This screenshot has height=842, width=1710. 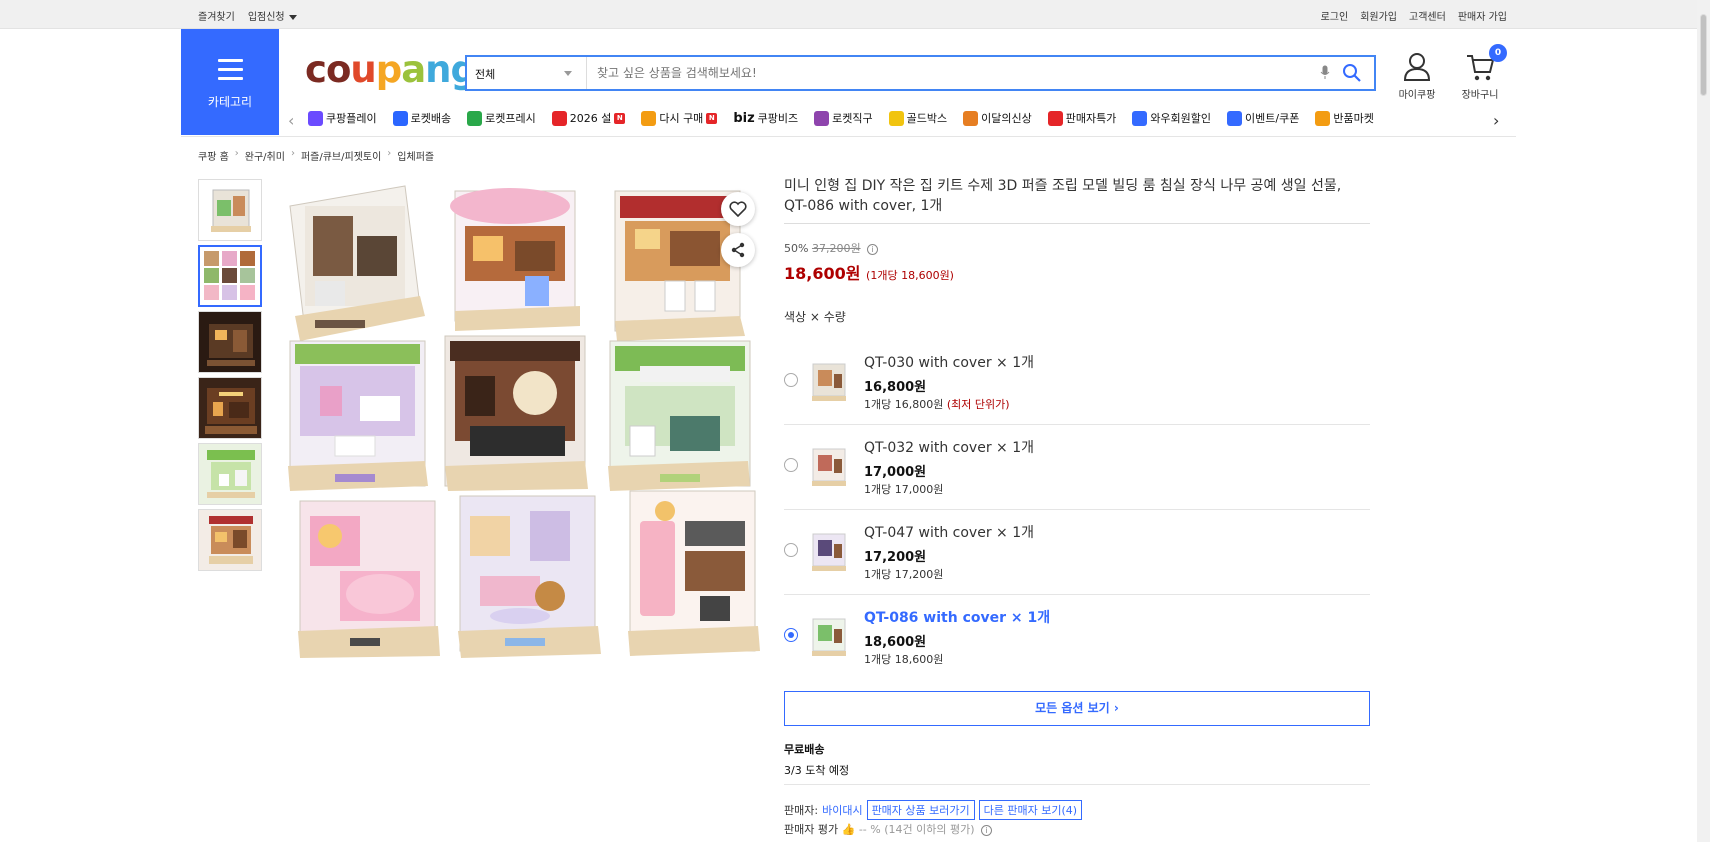 I want to click on nav-item-label: 이달의신상, so click(x=1006, y=118).